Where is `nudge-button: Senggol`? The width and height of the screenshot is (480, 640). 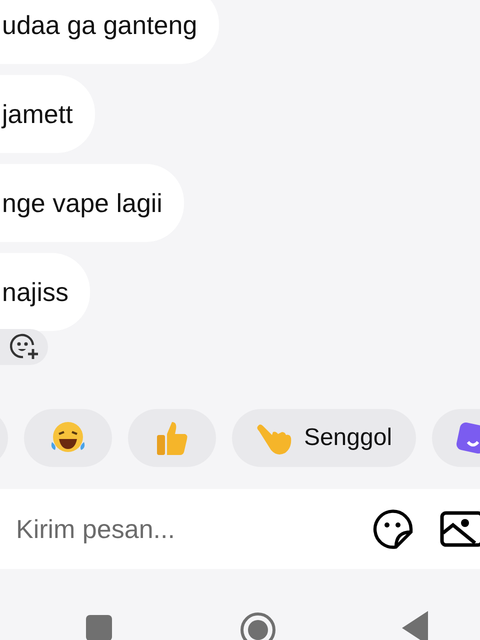
nudge-button: Senggol is located at coordinates (324, 438).